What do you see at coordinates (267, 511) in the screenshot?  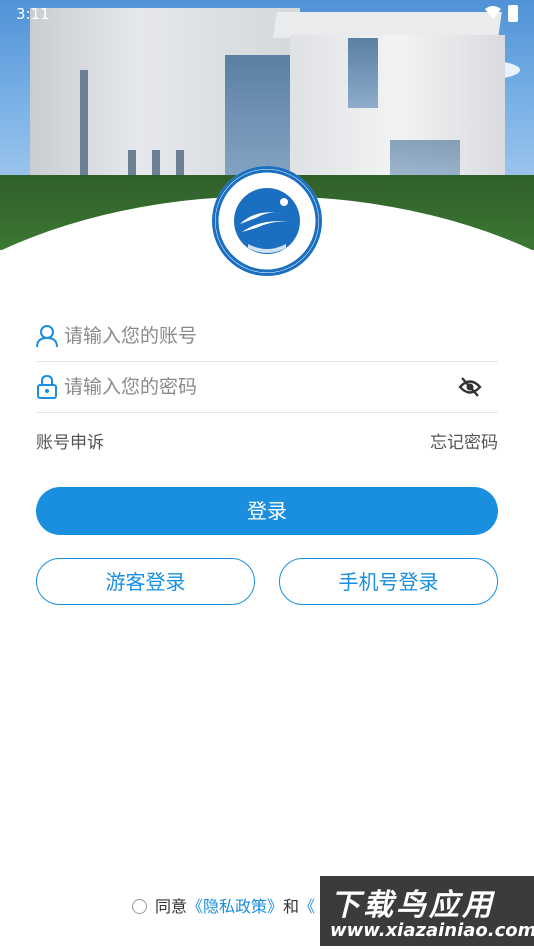 I see `login-button: 登录` at bounding box center [267, 511].